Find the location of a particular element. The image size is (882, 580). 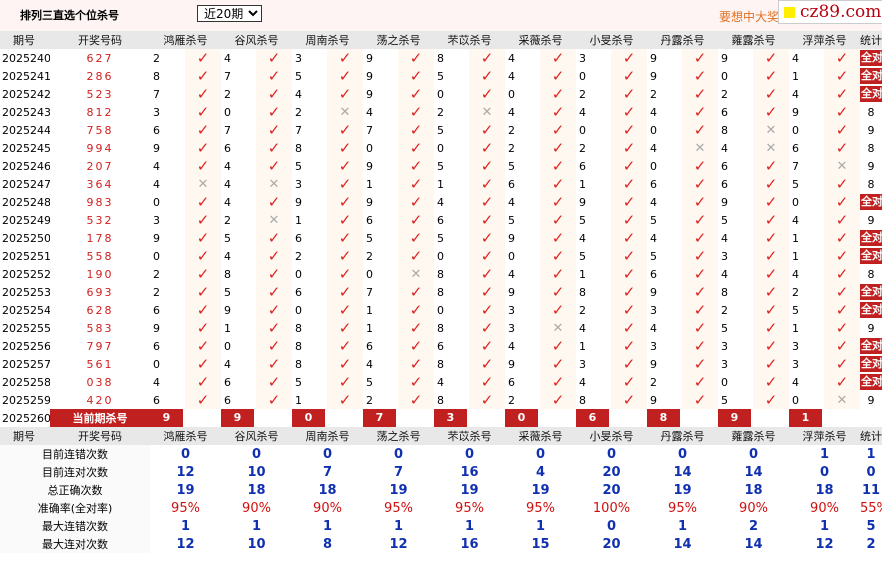

current-kill-cell: 0 is located at coordinates (540, 418).